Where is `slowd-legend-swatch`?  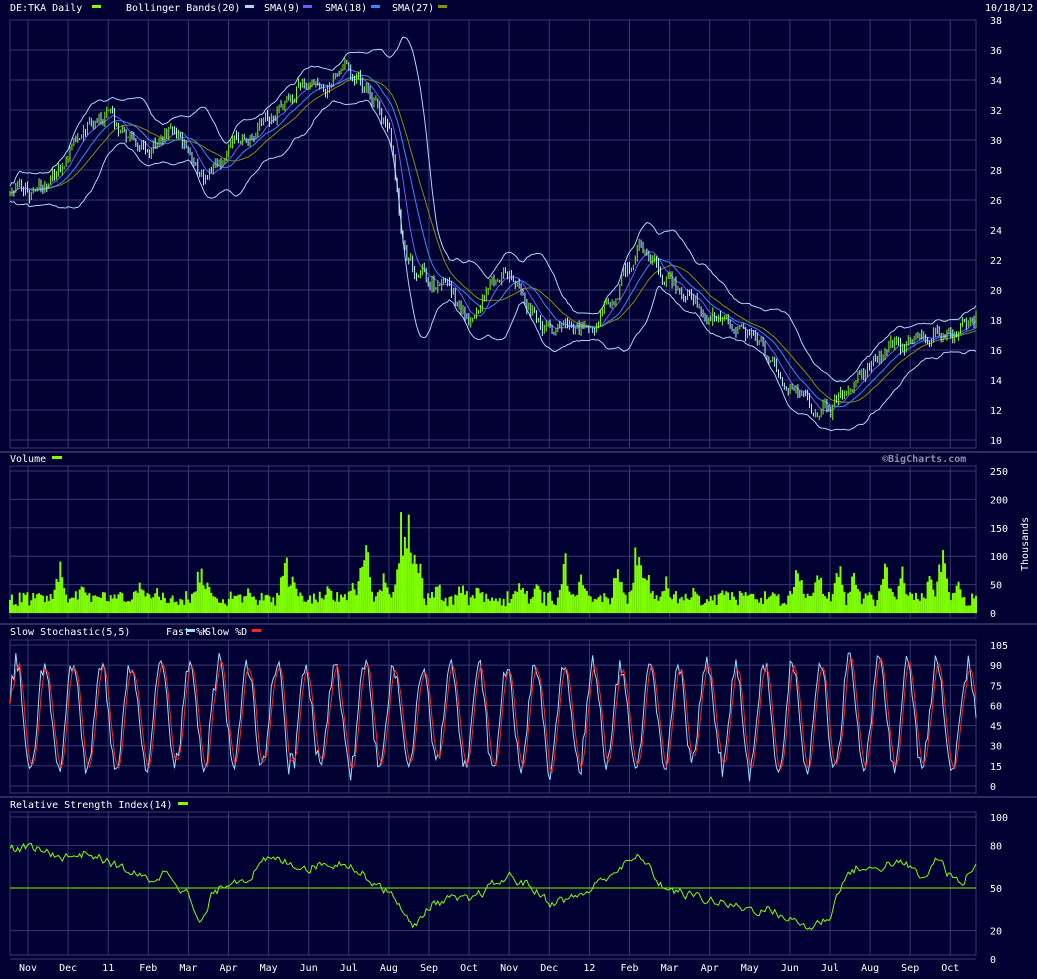
slowd-legend-swatch is located at coordinates (256, 630).